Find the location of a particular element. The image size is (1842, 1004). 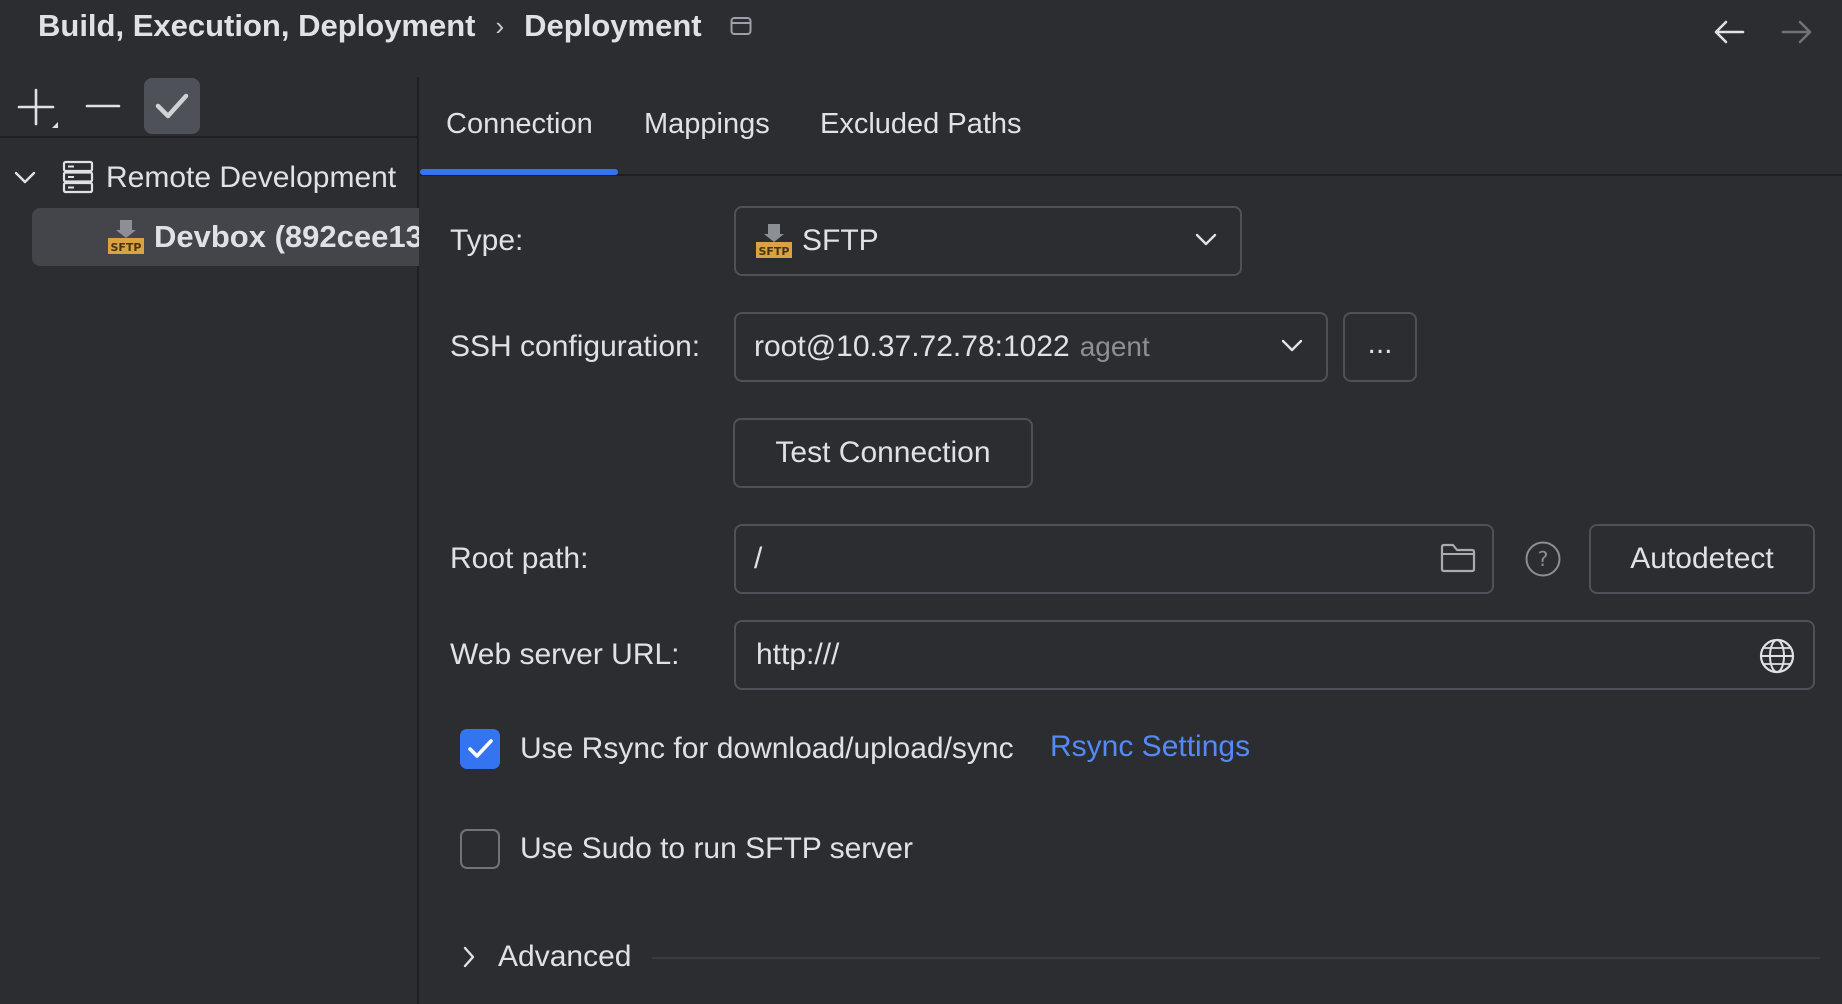

globe-icon is located at coordinates (1777, 656).